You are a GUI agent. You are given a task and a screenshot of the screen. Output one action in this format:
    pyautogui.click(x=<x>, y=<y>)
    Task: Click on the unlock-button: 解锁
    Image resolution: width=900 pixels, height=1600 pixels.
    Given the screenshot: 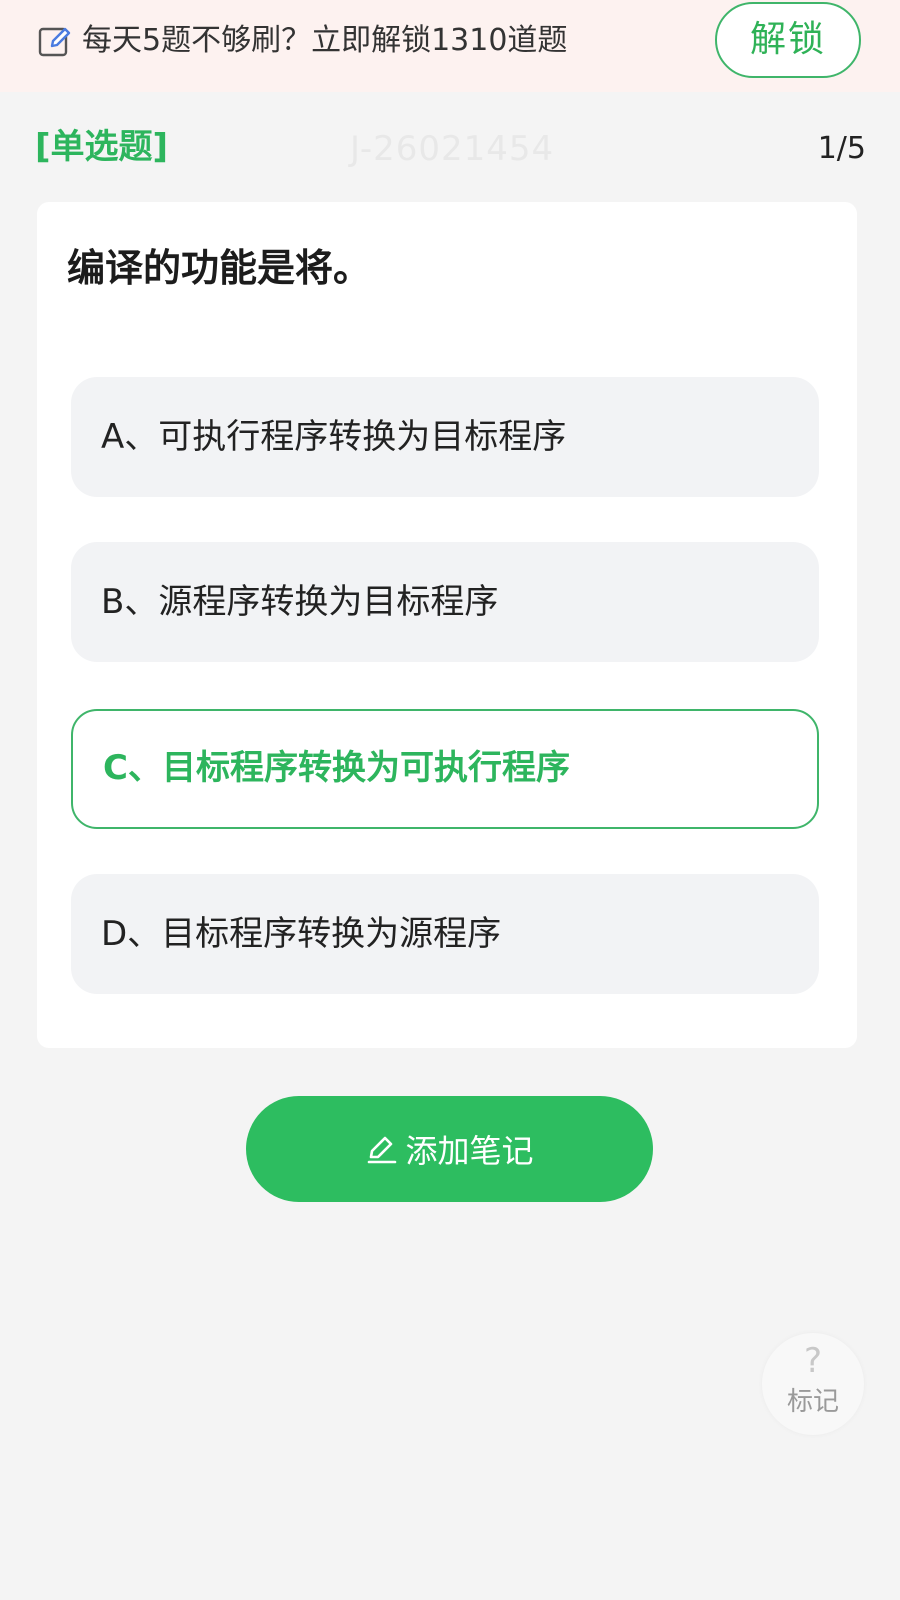 What is the action you would take?
    pyautogui.click(x=788, y=40)
    